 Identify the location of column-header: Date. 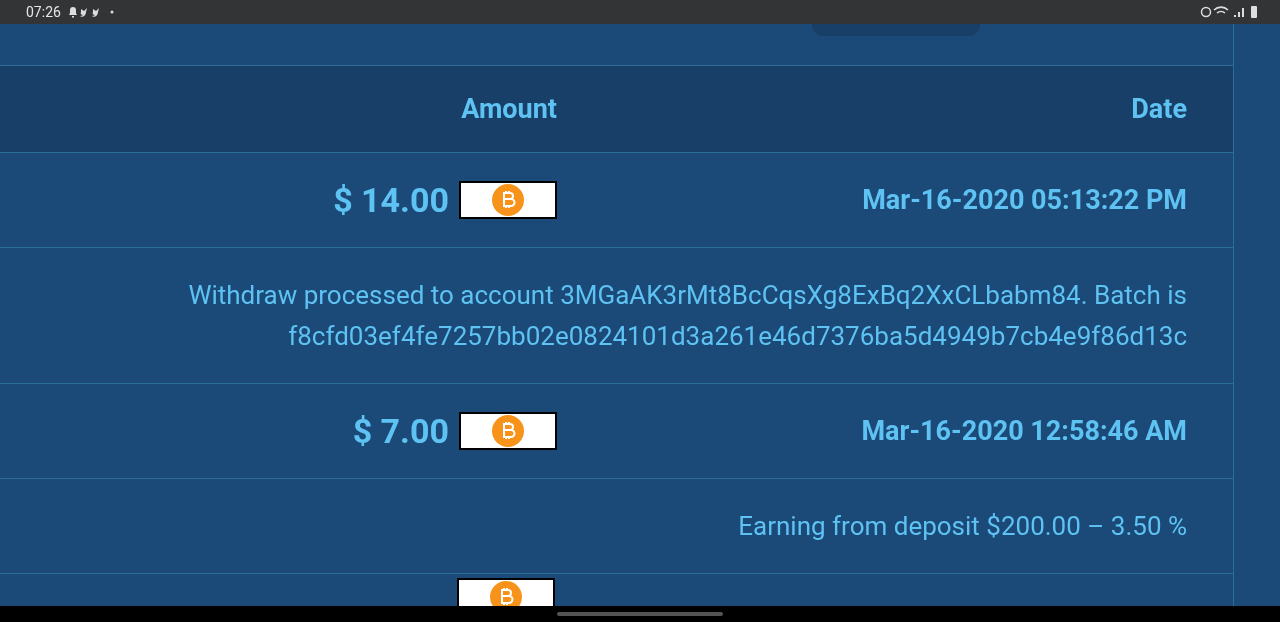
(1158, 109).